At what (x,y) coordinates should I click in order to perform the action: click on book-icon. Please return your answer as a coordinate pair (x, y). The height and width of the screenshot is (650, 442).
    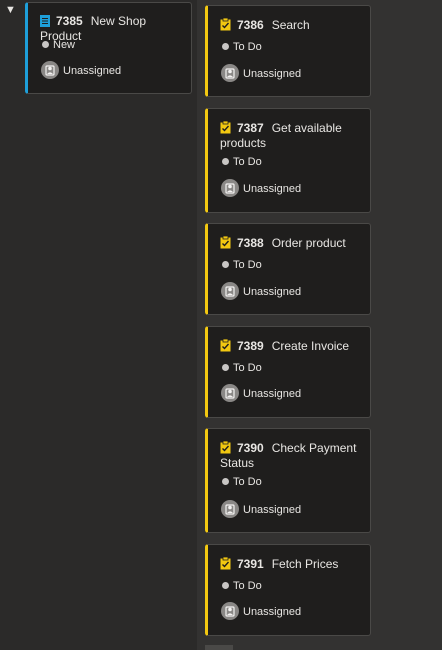
    Looking at the image, I should click on (45, 22).